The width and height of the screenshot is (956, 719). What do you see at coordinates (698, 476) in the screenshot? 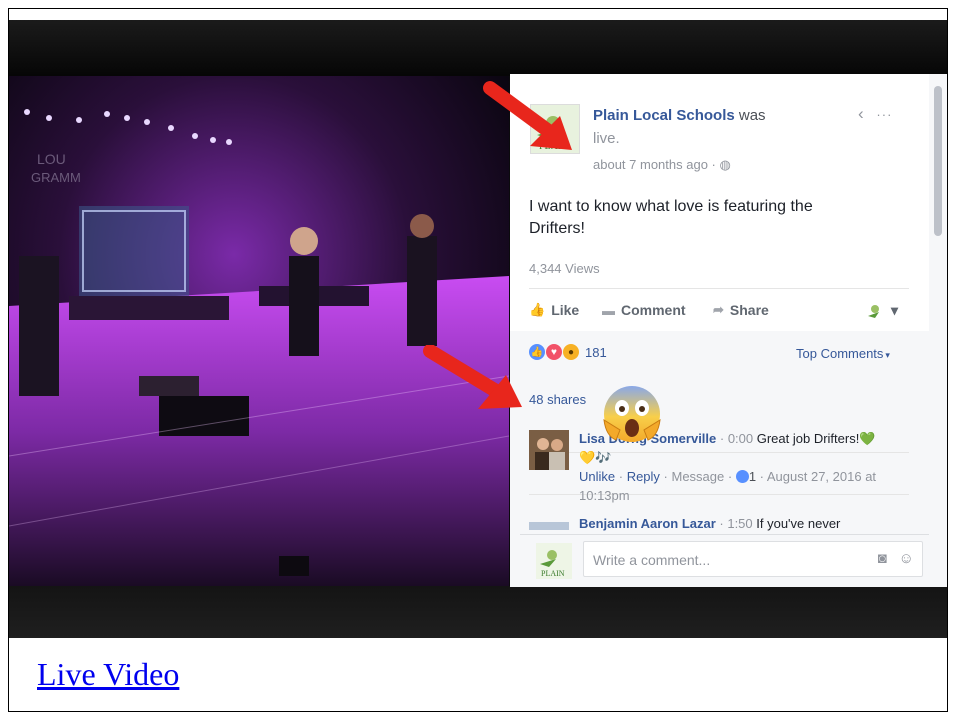
I see `message-link: Message` at bounding box center [698, 476].